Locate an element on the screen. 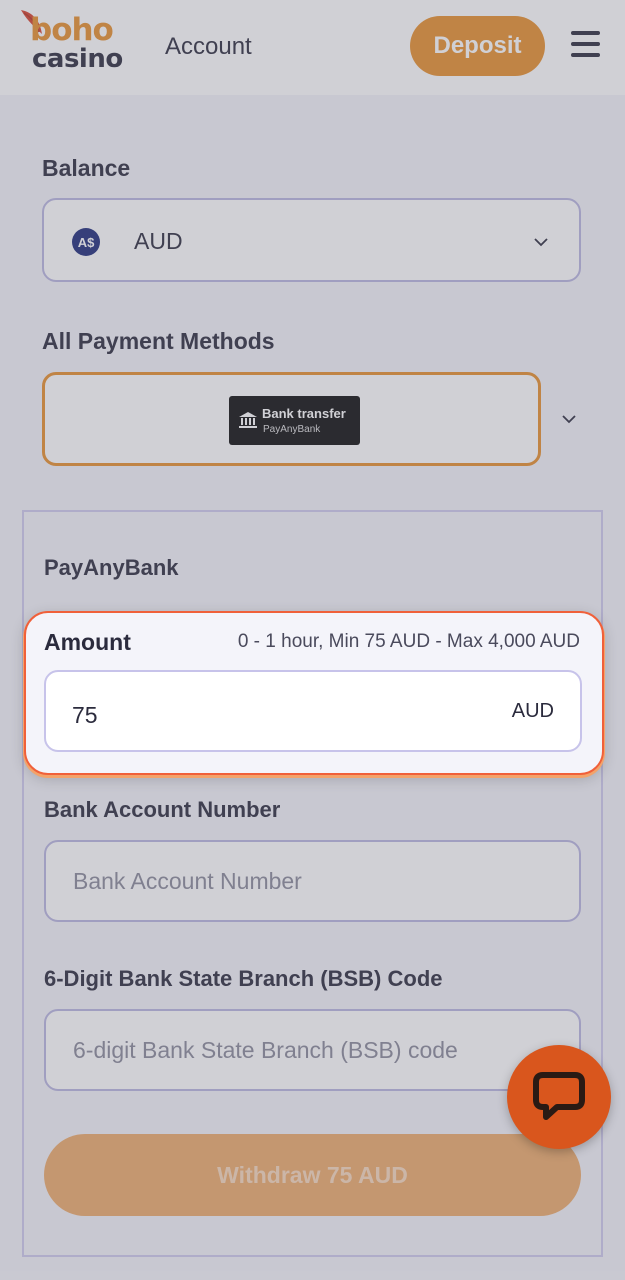 This screenshot has height=1280, width=625. amount-input: 75 AUD is located at coordinates (313, 711).